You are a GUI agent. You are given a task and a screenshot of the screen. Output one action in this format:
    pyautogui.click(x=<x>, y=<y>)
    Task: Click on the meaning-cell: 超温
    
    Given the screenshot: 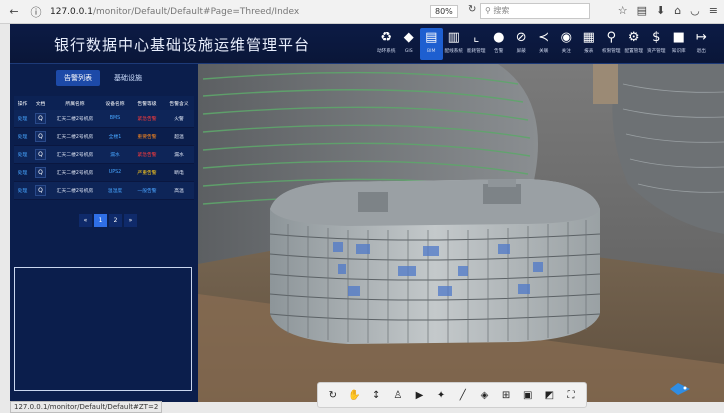 What is the action you would take?
    pyautogui.click(x=179, y=137)
    